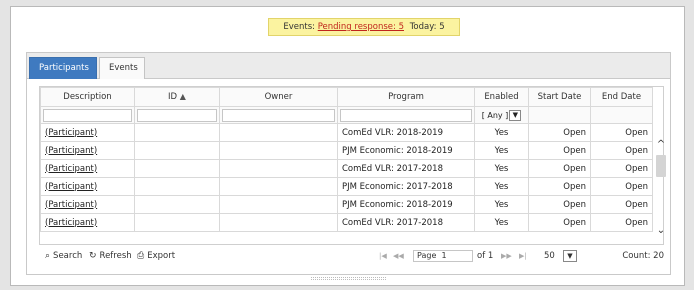  I want to click on col-header-description: Description, so click(87, 97).